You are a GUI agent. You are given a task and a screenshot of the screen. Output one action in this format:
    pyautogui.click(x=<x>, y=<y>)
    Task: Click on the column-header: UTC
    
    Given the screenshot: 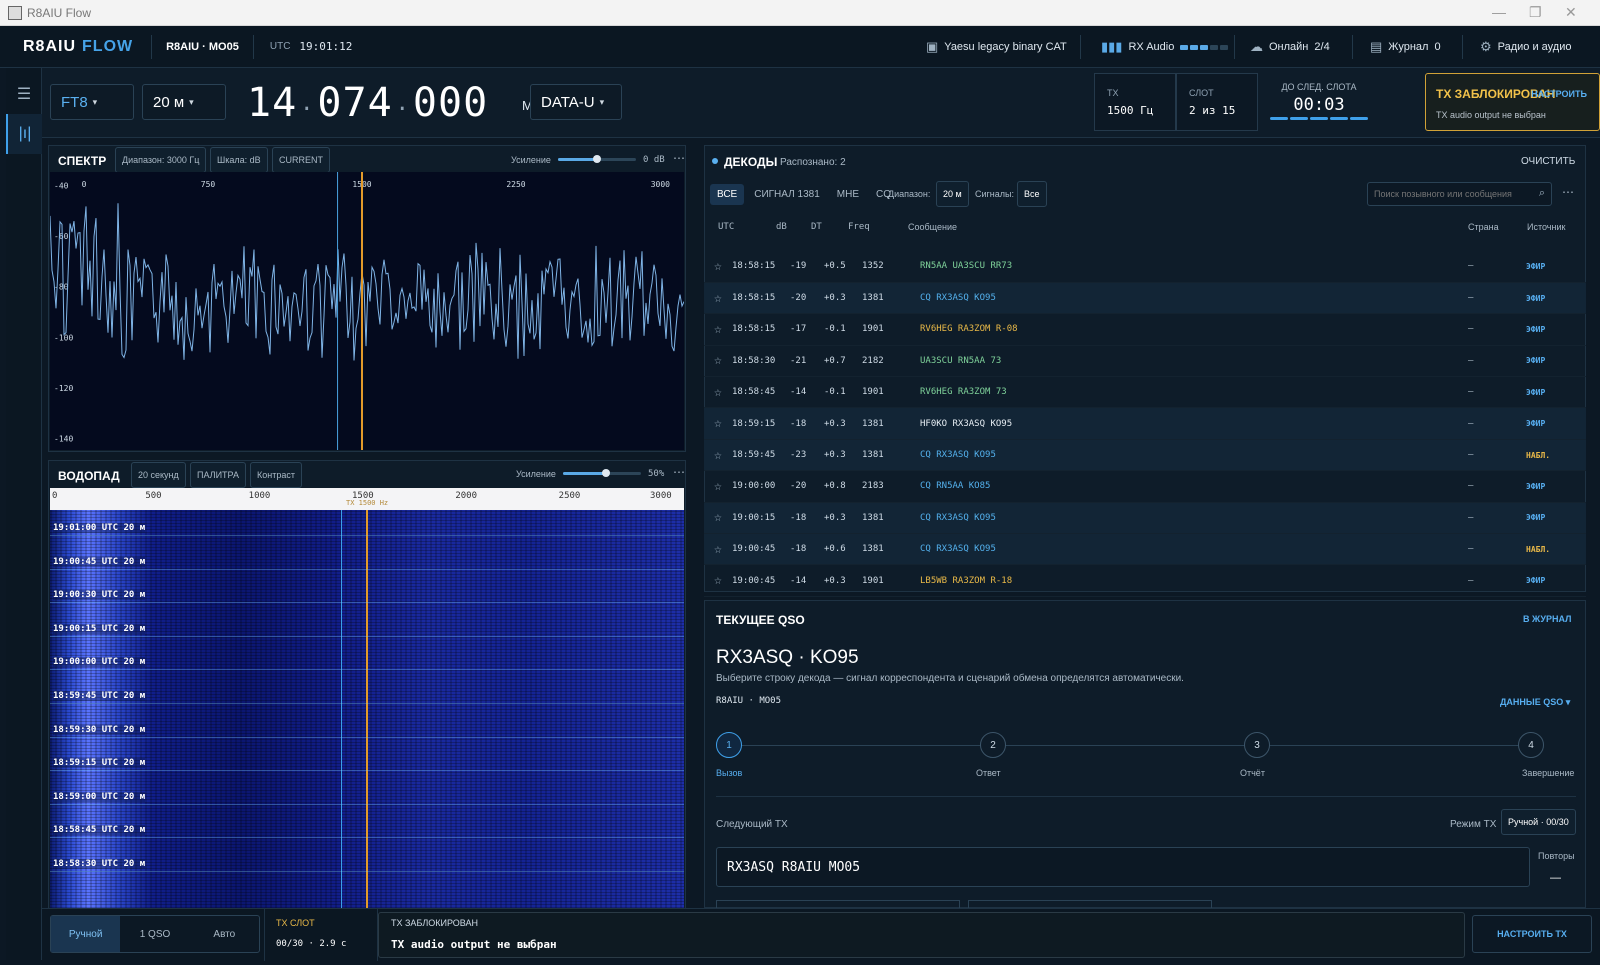 What is the action you would take?
    pyautogui.click(x=726, y=227)
    